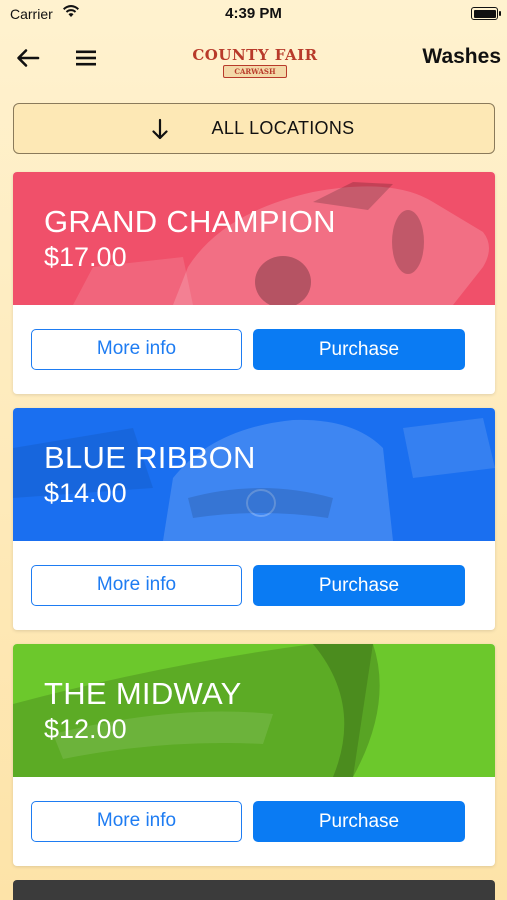 The width and height of the screenshot is (507, 900). What do you see at coordinates (255, 71) in the screenshot?
I see `logo-subtitle: CARWASH` at bounding box center [255, 71].